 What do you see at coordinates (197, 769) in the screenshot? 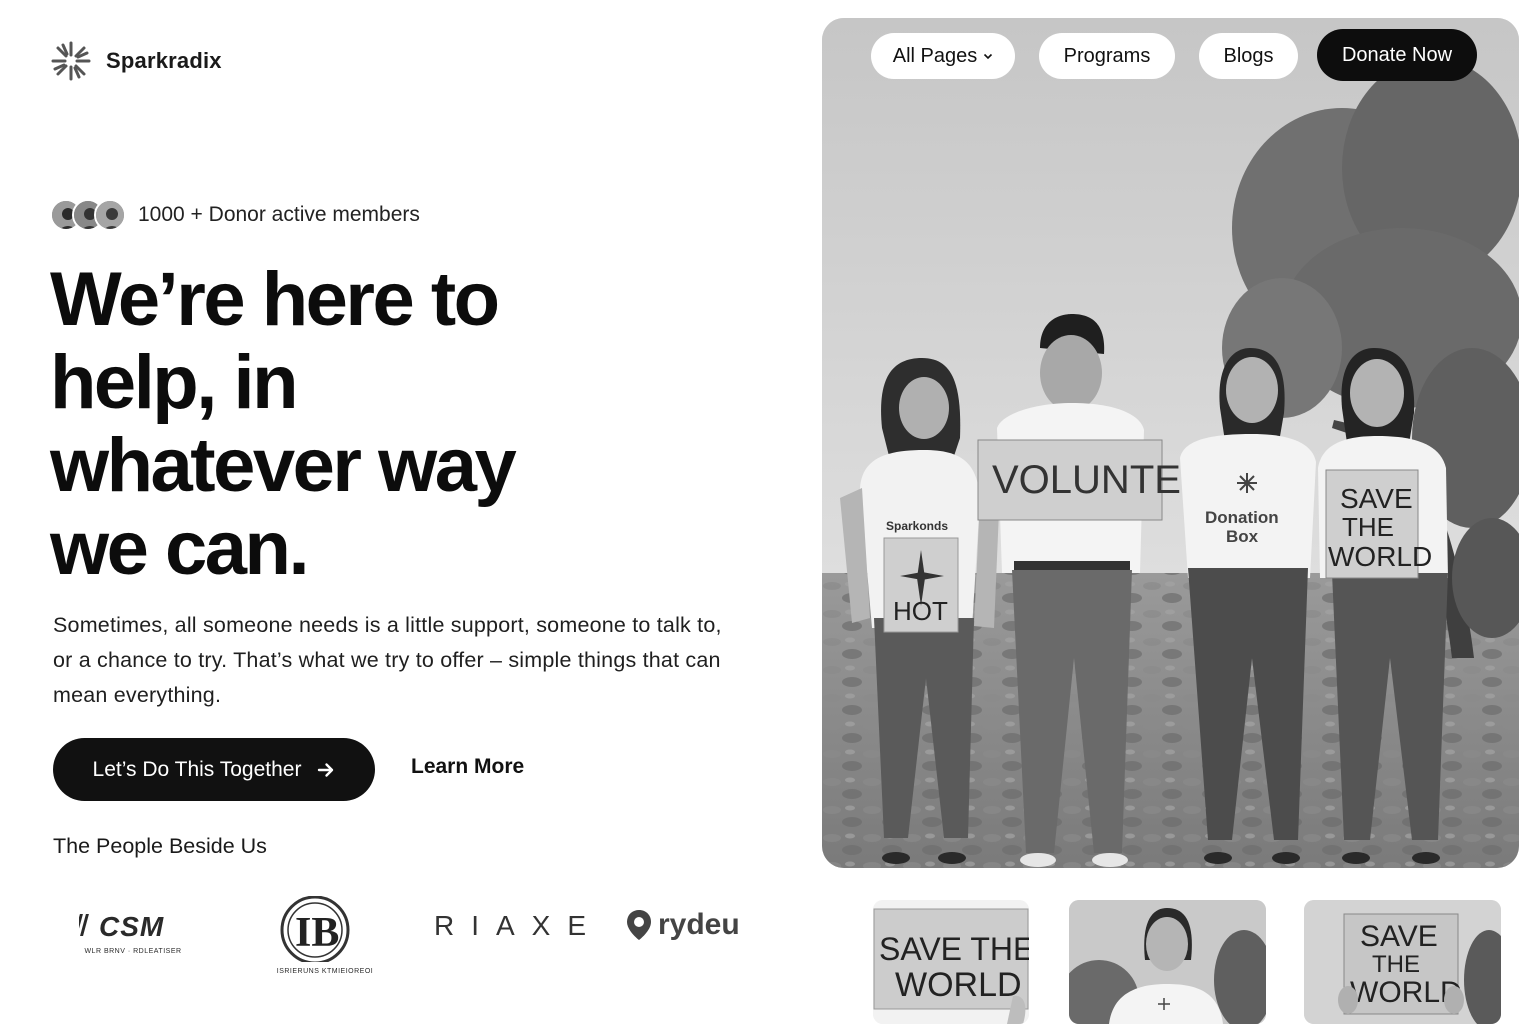
I see `cta-label: Let’s Do This Together` at bounding box center [197, 769].